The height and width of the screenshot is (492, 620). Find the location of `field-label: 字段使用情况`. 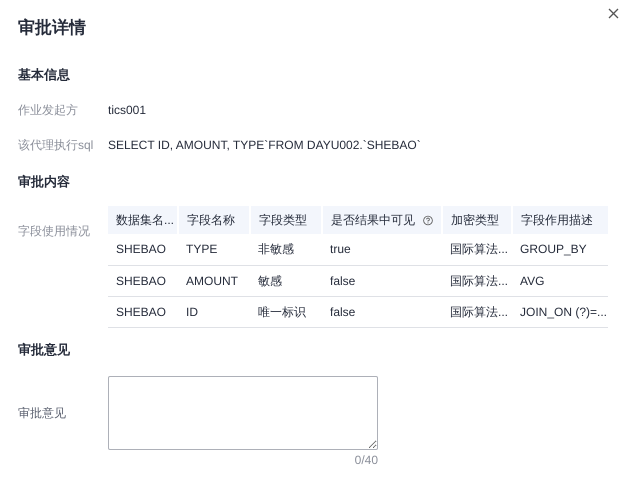

field-label: 字段使用情况 is located at coordinates (54, 231).